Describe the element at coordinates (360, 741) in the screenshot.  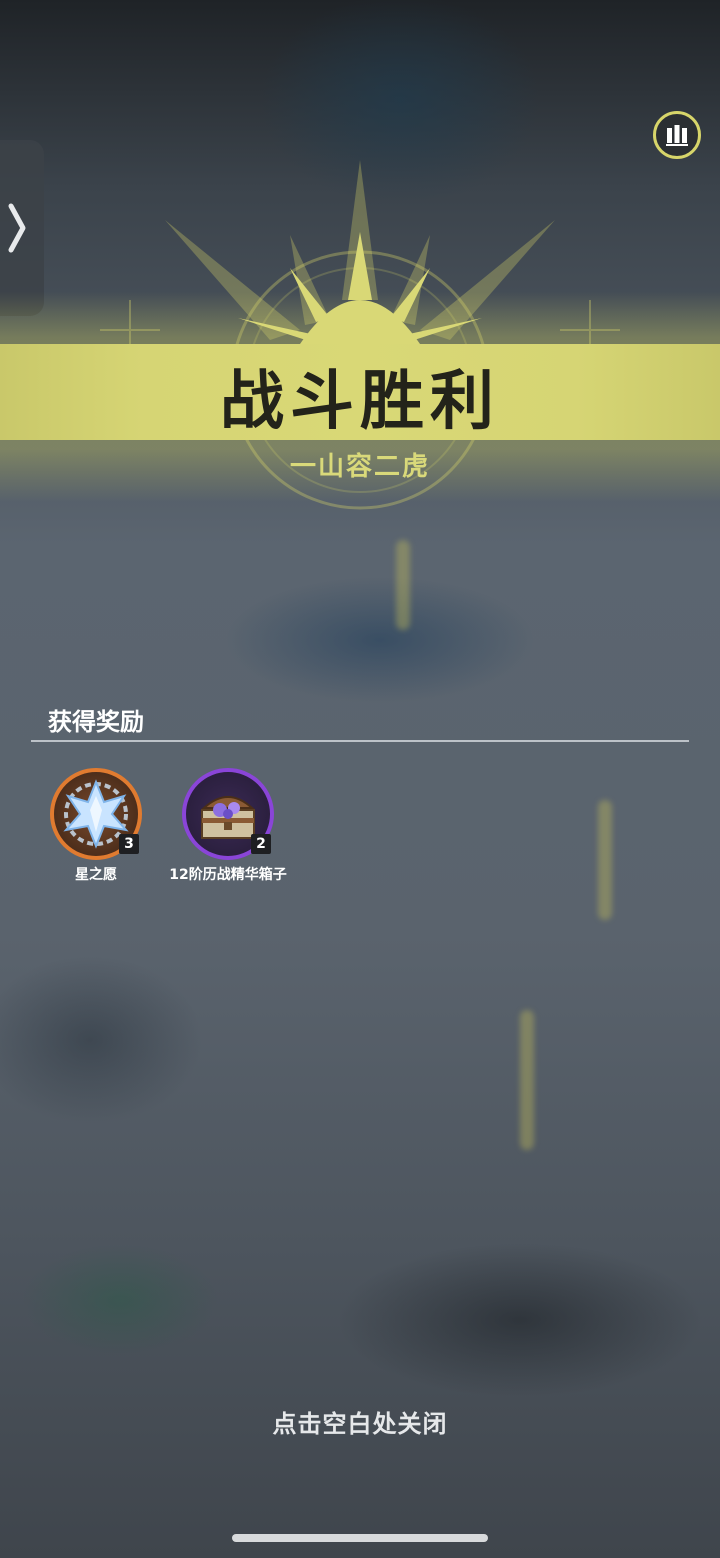
I see `rewards-divider` at that location.